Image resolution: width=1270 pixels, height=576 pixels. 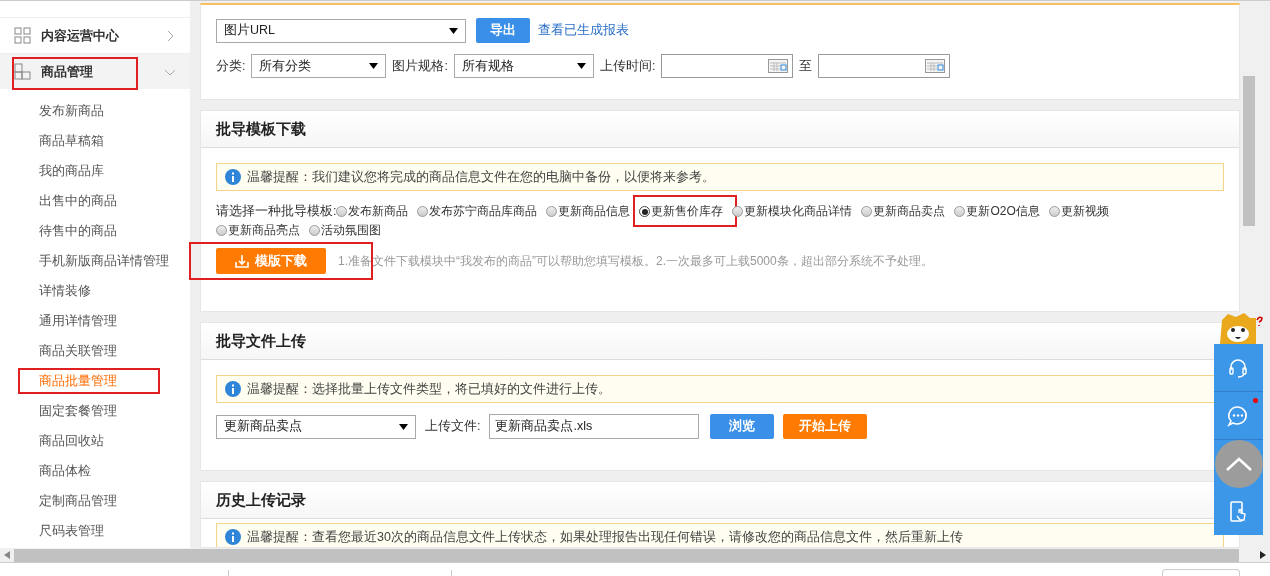 What do you see at coordinates (71, 111) in the screenshot?
I see `sidebar-item: 发布新商品` at bounding box center [71, 111].